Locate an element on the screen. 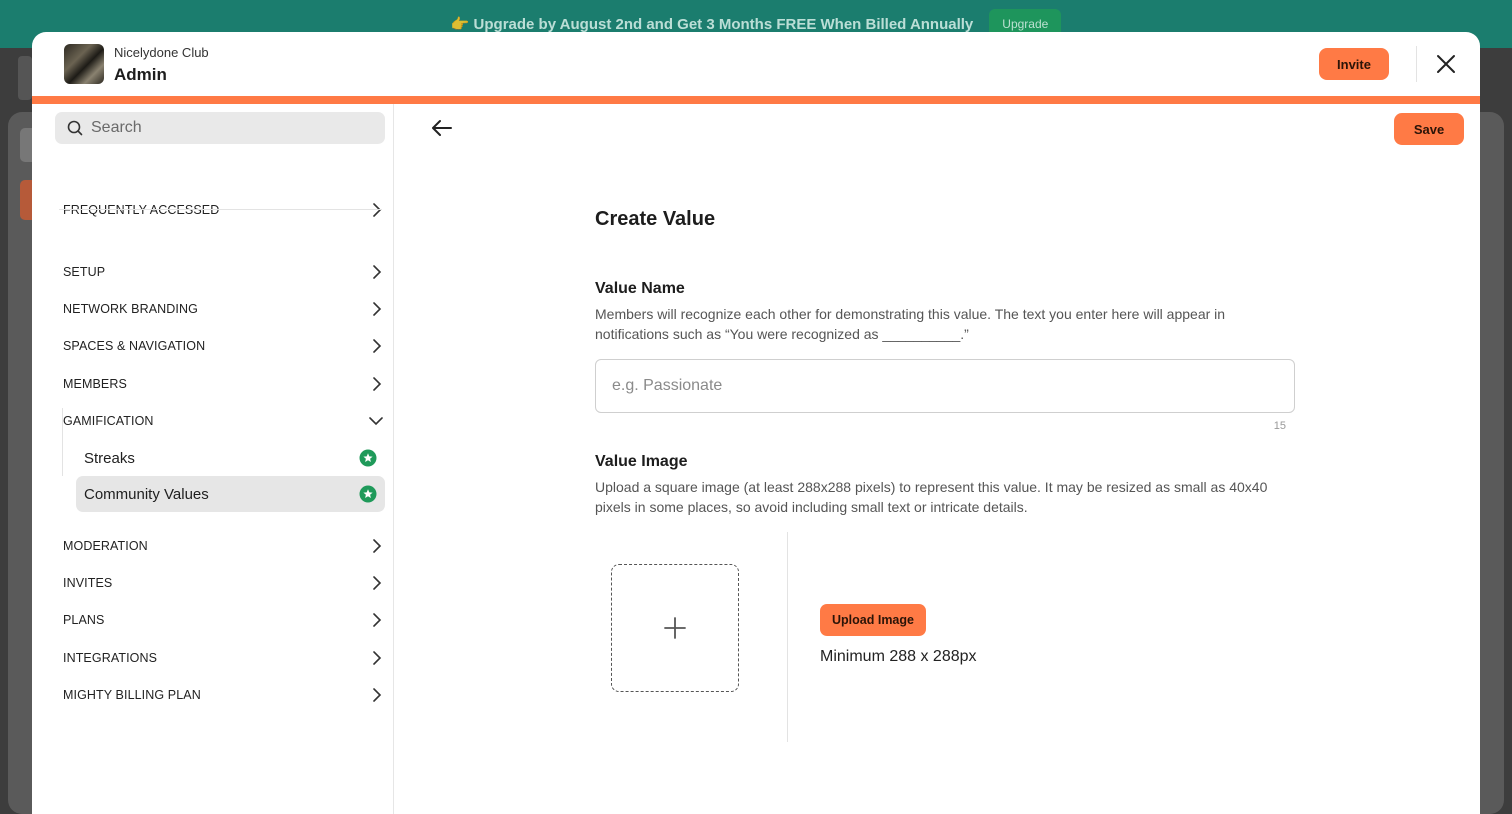 The height and width of the screenshot is (814, 1512). value-image-label: Value Image is located at coordinates (641, 461).